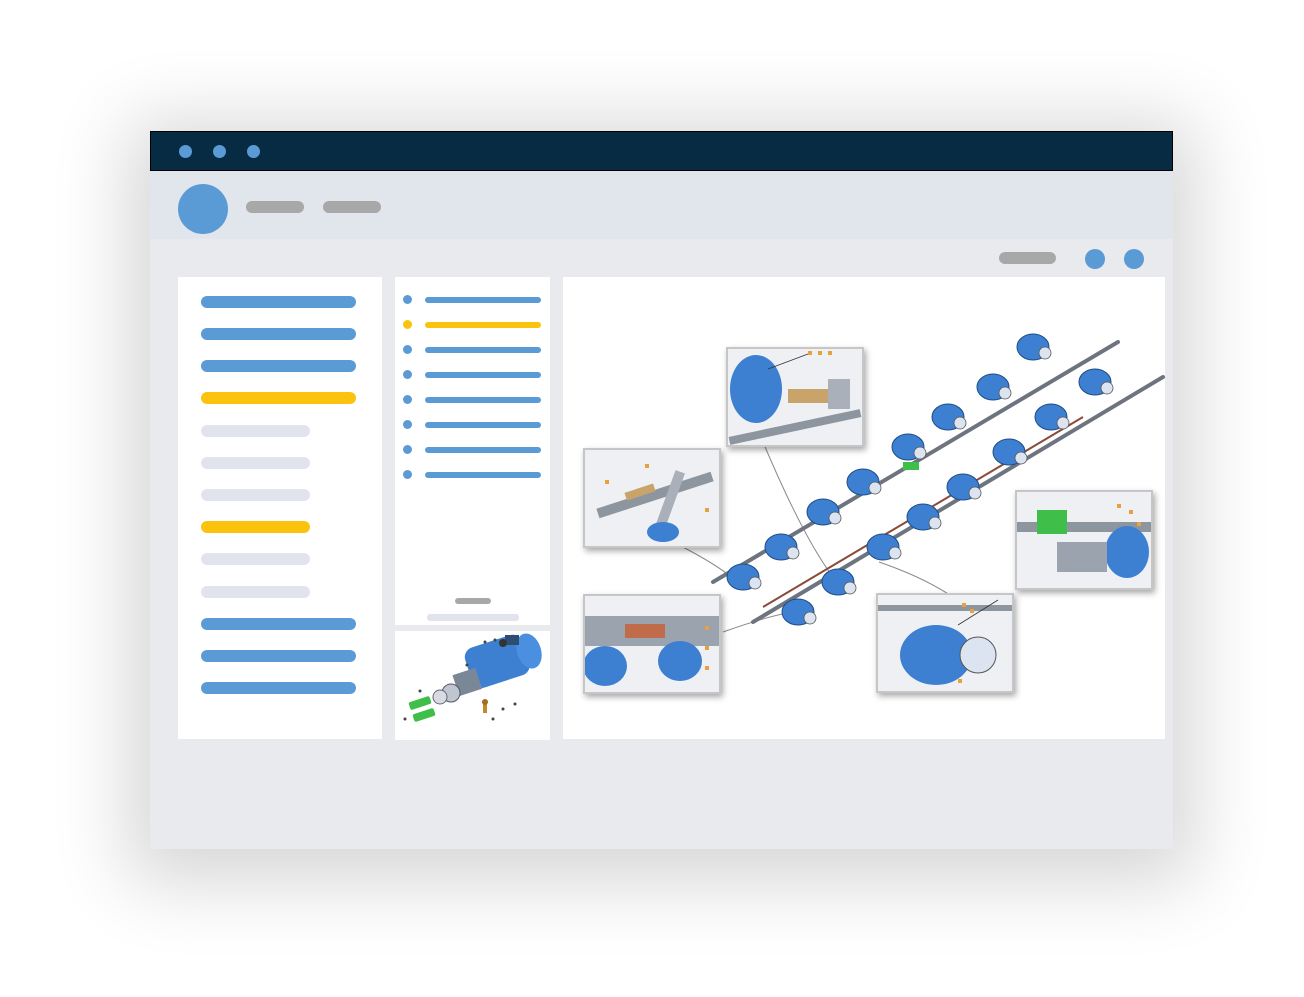 The image size is (1304, 997). Describe the element at coordinates (483, 325) in the screenshot. I see `list-item-selected` at that location.